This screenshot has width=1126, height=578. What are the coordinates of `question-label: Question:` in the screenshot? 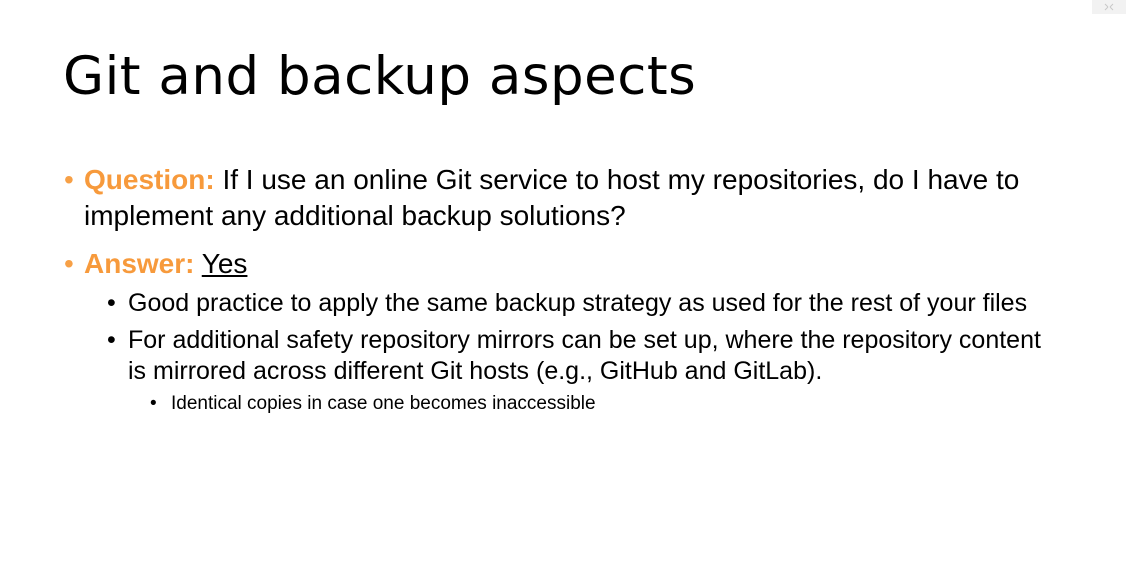 It's located at (149, 179).